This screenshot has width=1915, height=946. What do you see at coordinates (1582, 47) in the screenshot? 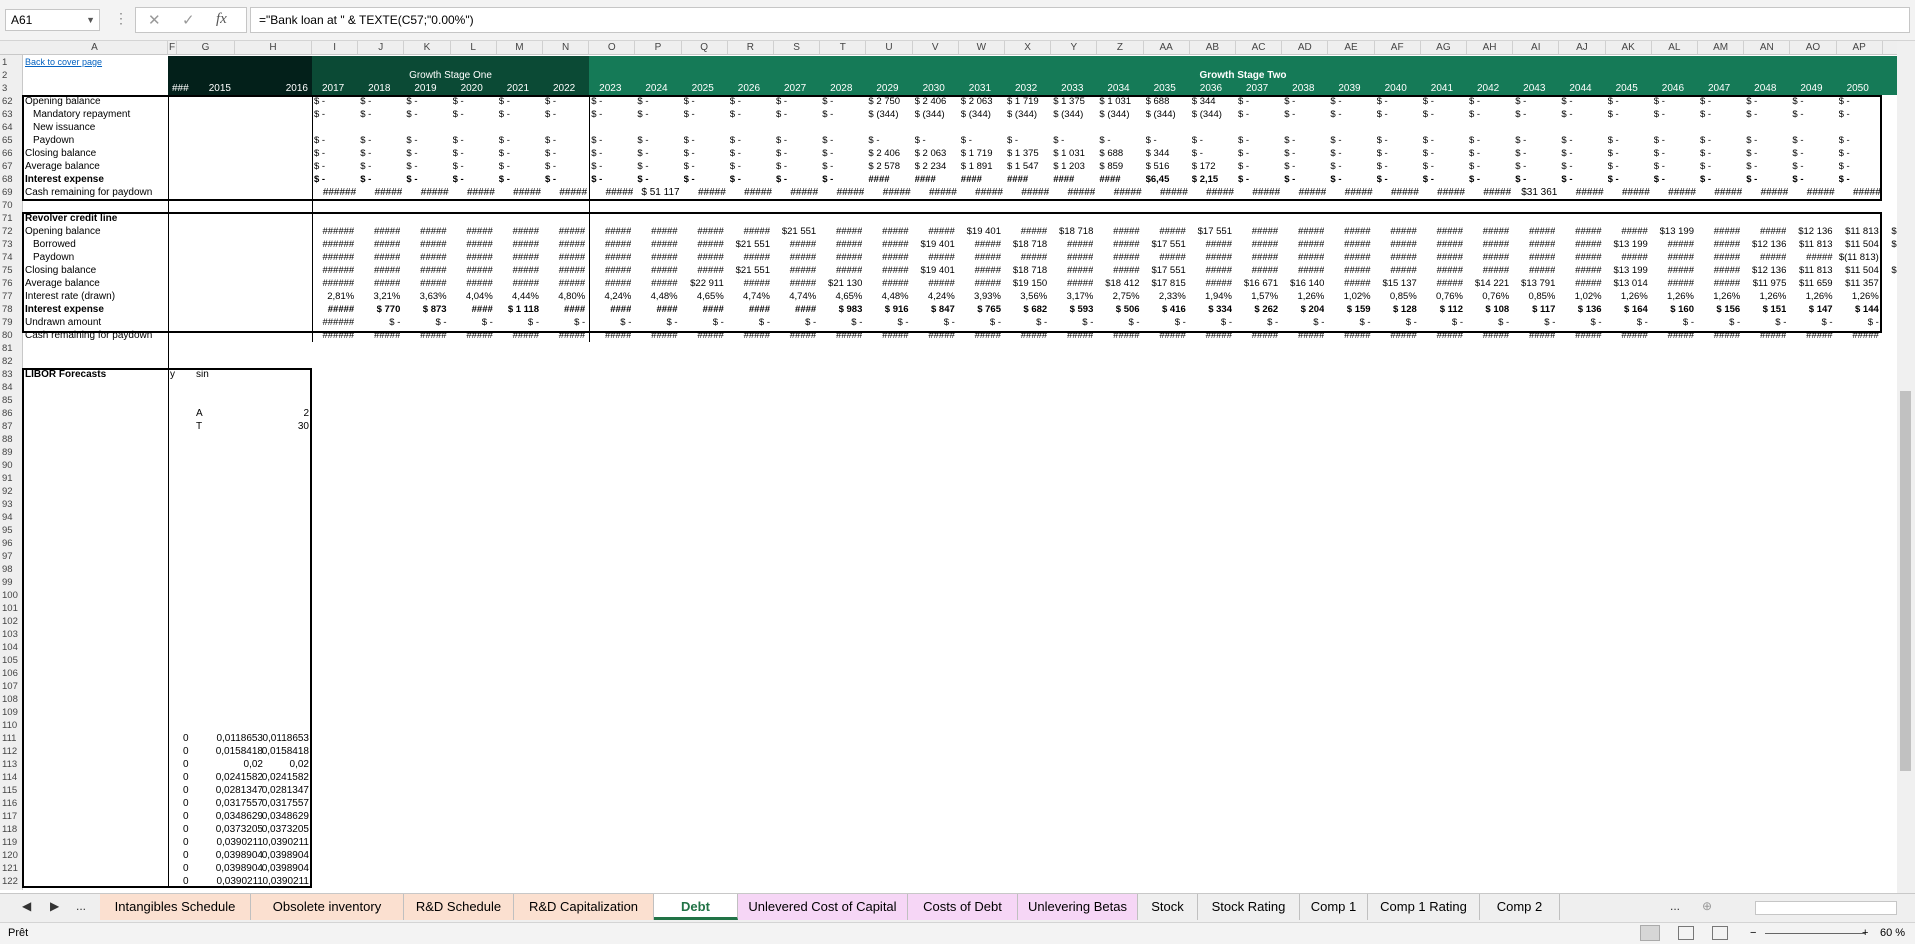
I see `column-header-AJ: AJ` at bounding box center [1582, 47].